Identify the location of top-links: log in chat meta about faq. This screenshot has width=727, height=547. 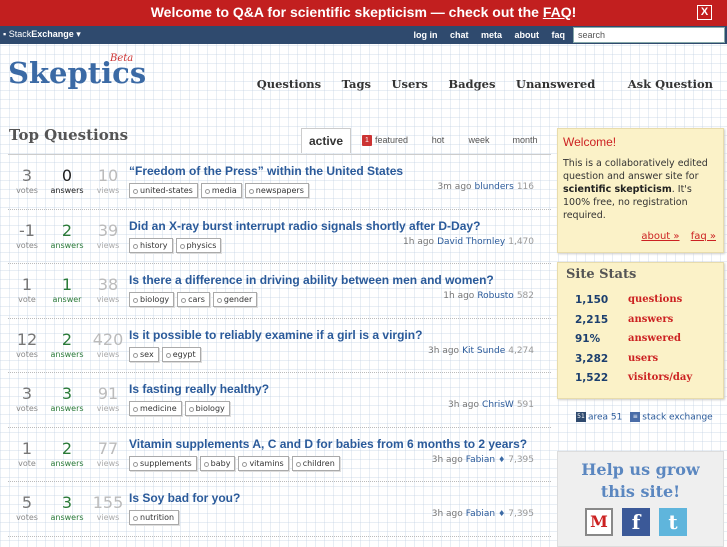
(484, 34).